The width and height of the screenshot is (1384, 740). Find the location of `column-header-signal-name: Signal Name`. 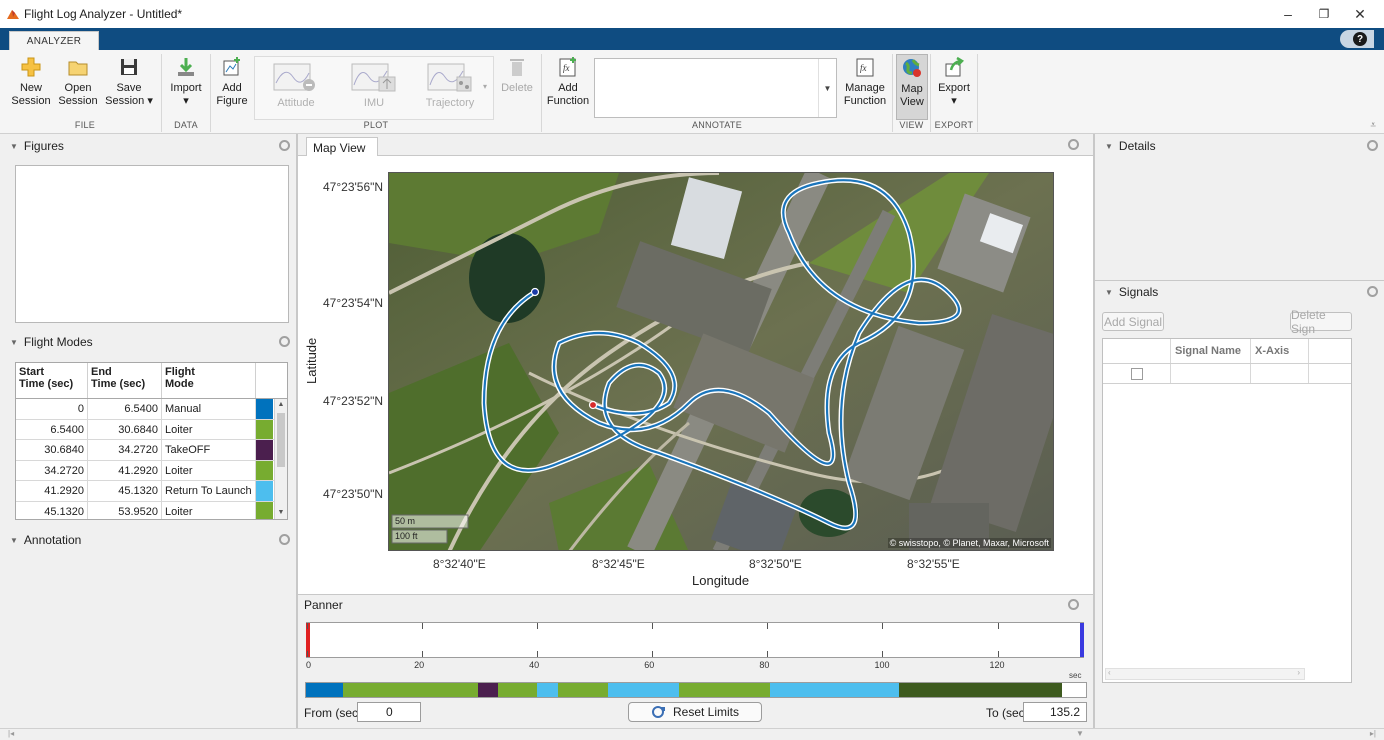

column-header-signal-name: Signal Name is located at coordinates (1211, 351).